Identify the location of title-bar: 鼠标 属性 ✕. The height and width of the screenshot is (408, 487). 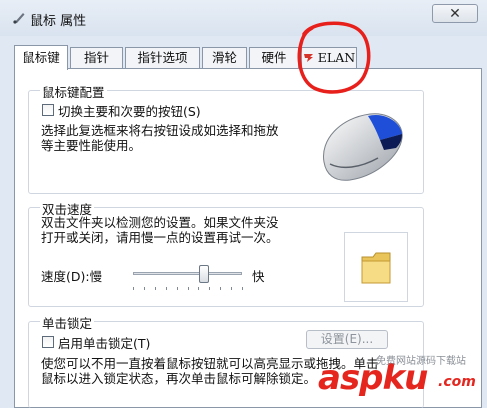
(243, 18).